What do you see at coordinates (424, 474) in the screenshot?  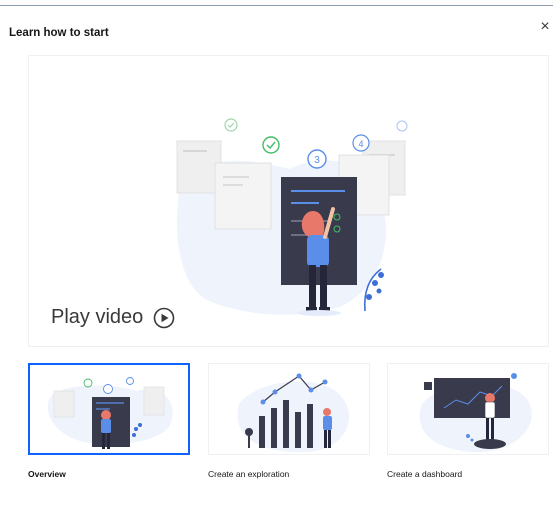 I see `tutorial-label-create-dashboard: Create a dashboard` at bounding box center [424, 474].